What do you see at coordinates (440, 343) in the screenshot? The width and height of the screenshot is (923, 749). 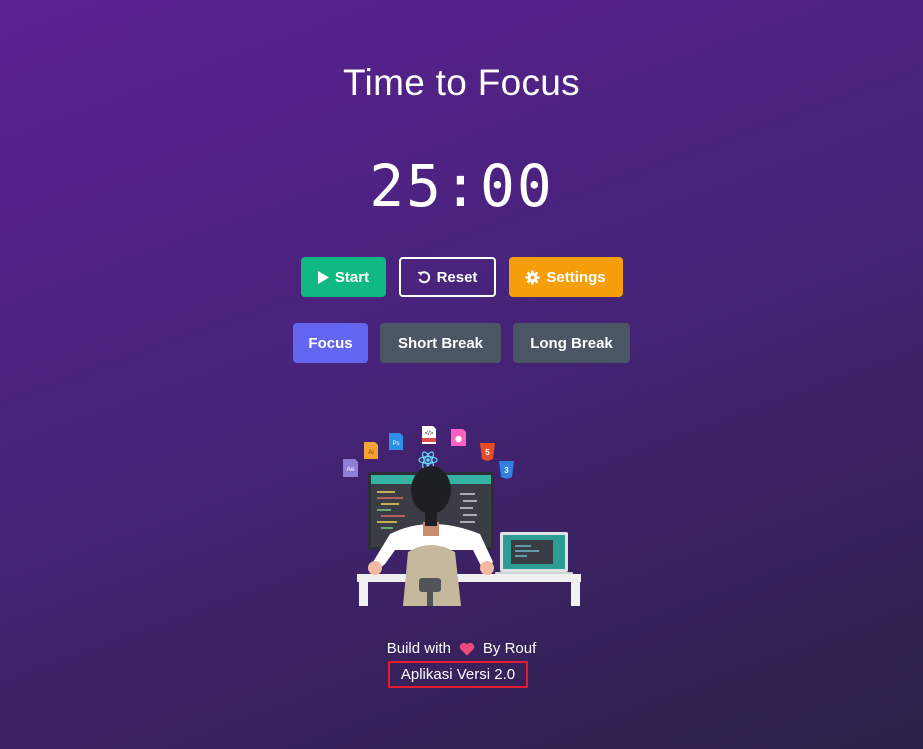 I see `mode-short-break-button: Short Break` at bounding box center [440, 343].